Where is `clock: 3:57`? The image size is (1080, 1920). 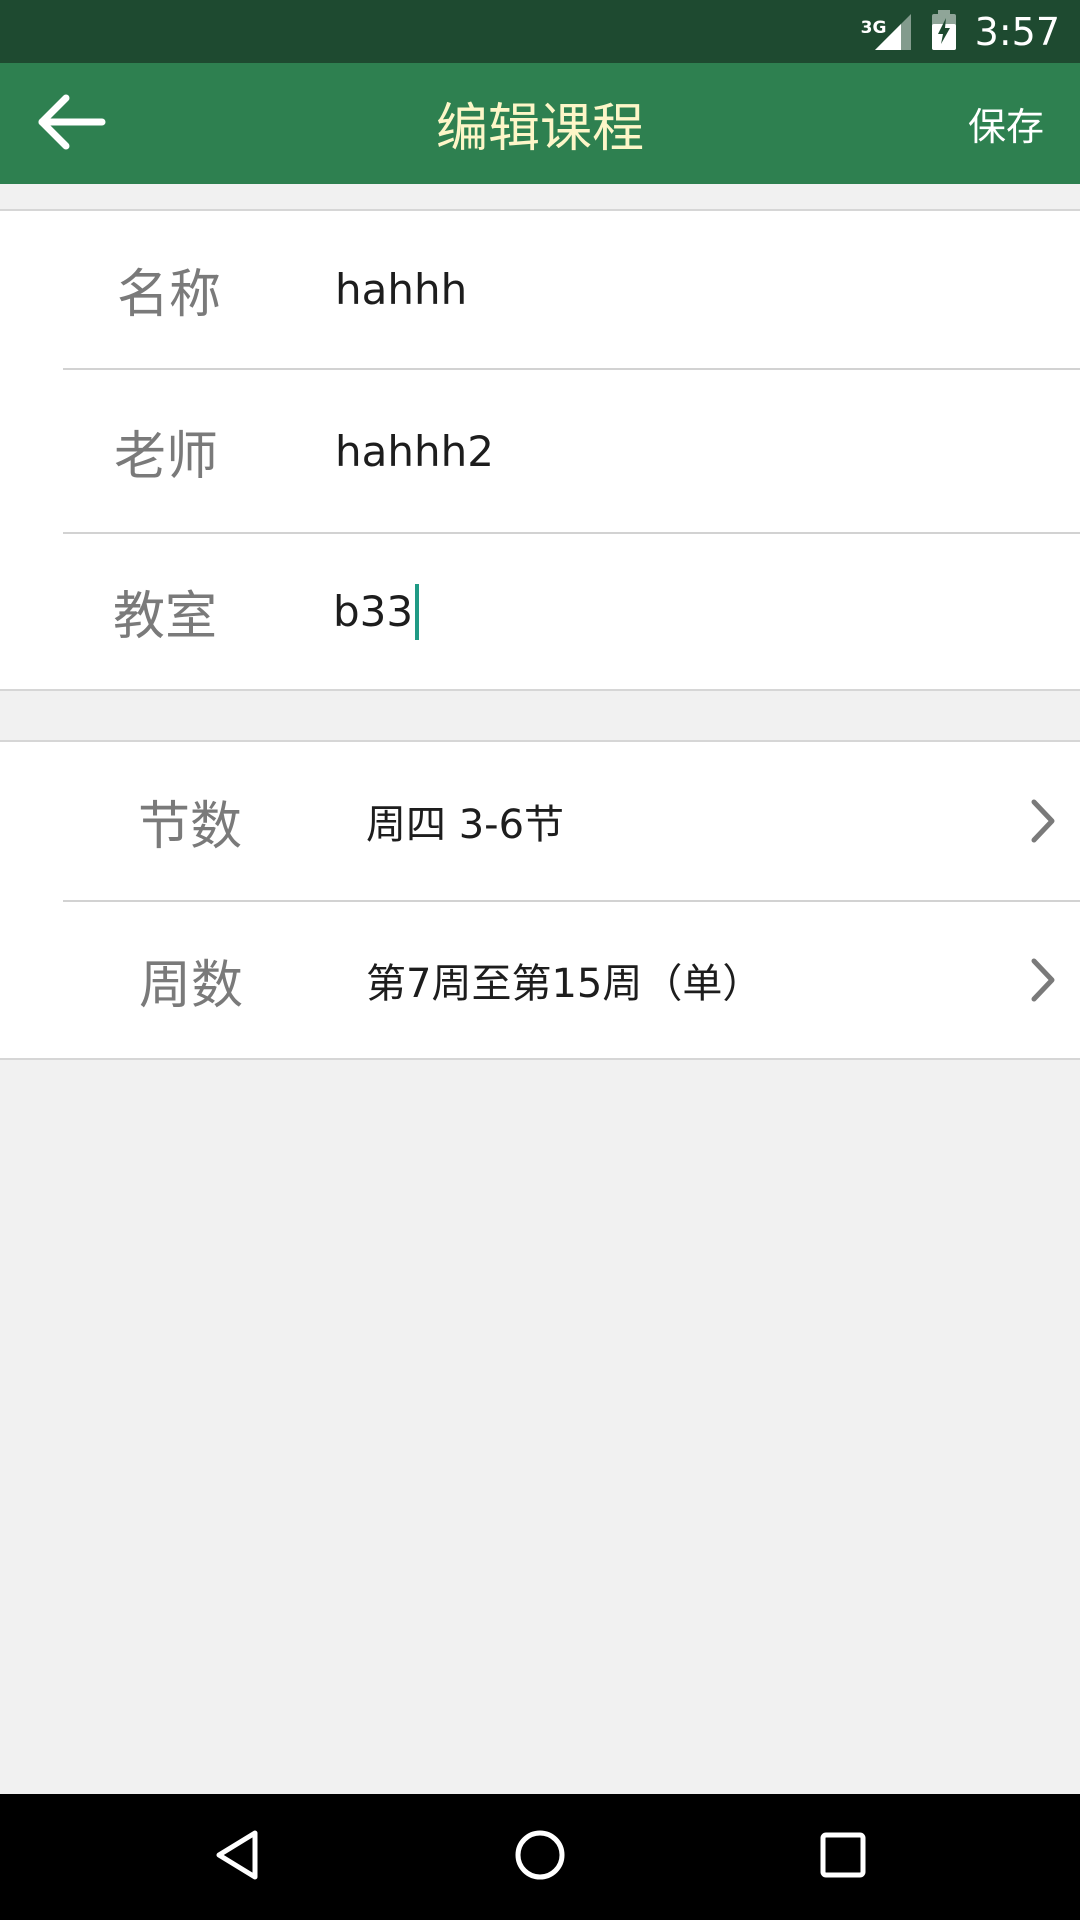 clock: 3:57 is located at coordinates (1017, 31).